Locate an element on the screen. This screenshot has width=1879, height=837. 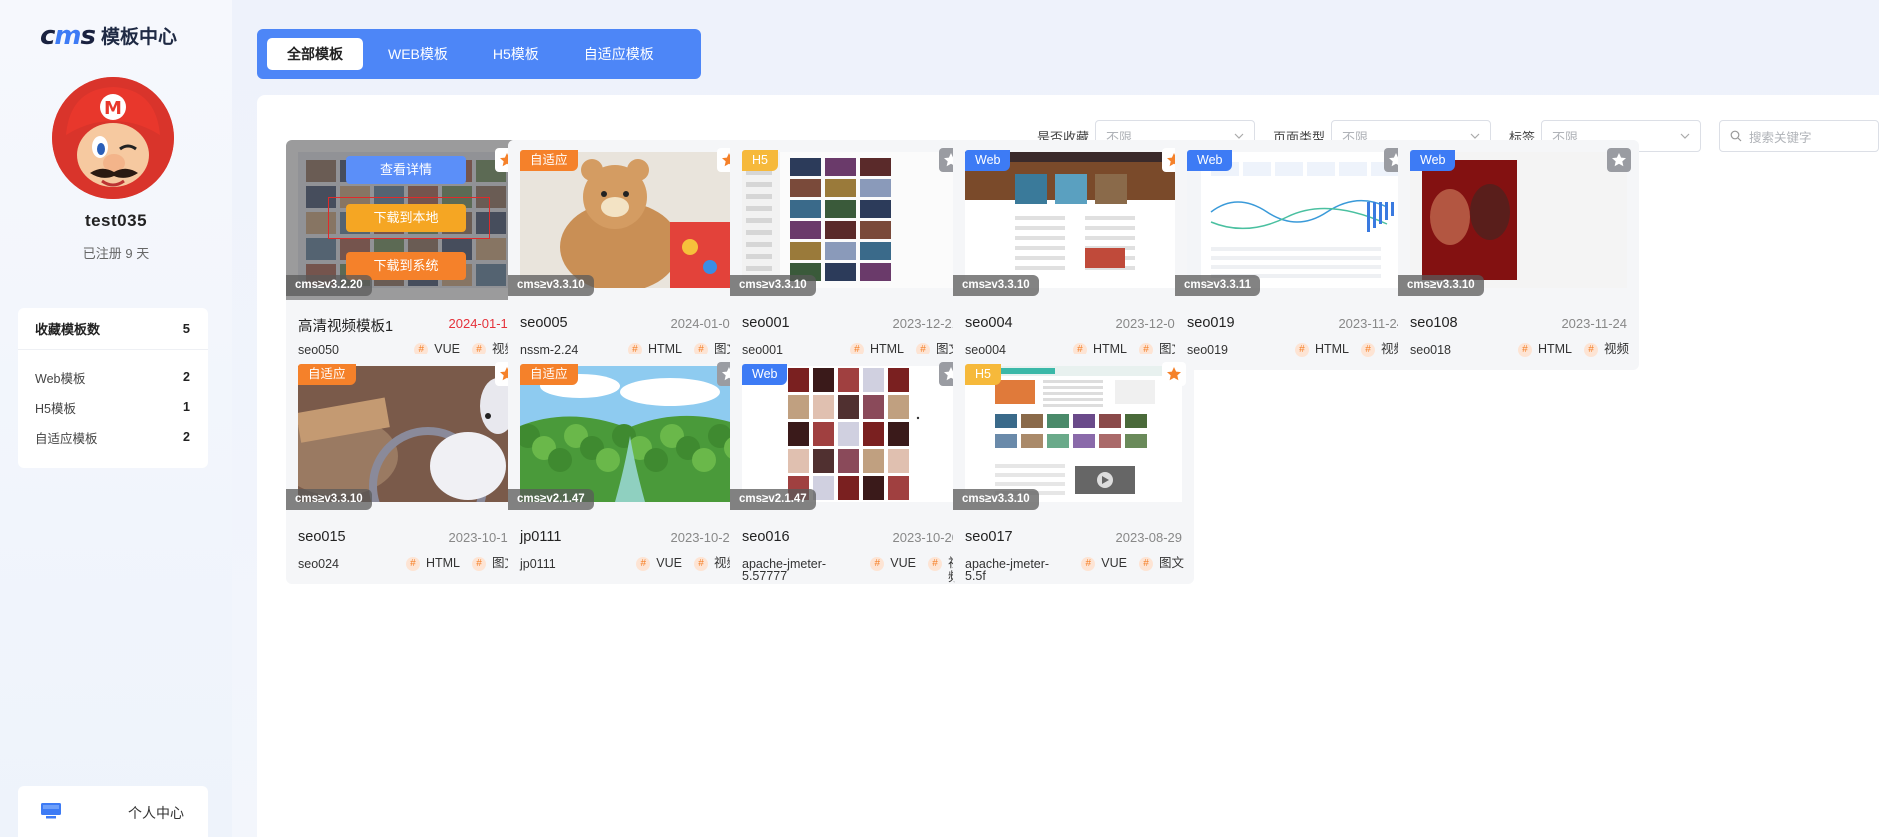
favorites-item-count: 2 is located at coordinates (186, 437).